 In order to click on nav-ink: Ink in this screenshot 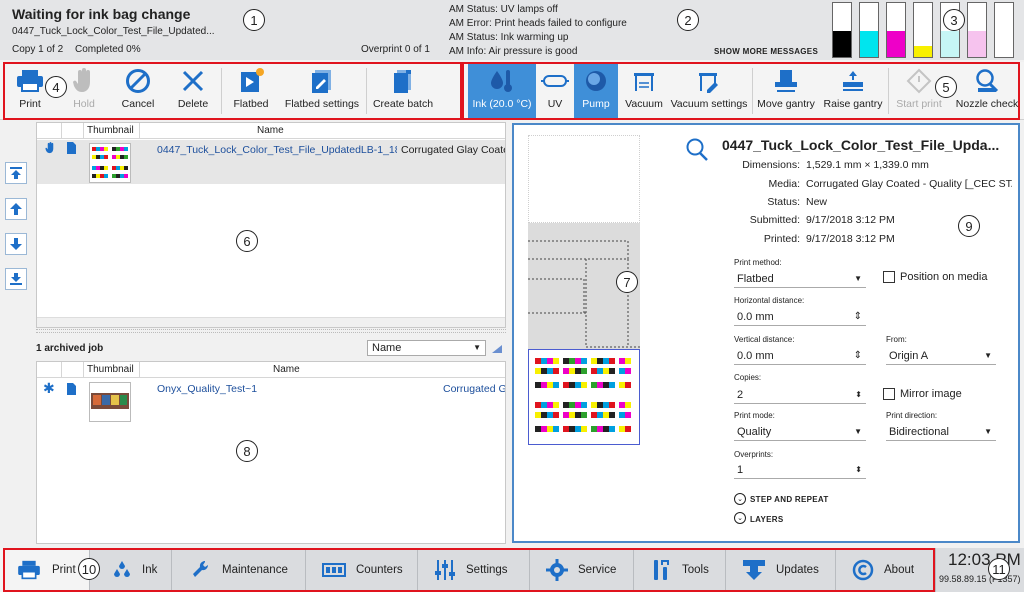, I will do `click(131, 570)`.